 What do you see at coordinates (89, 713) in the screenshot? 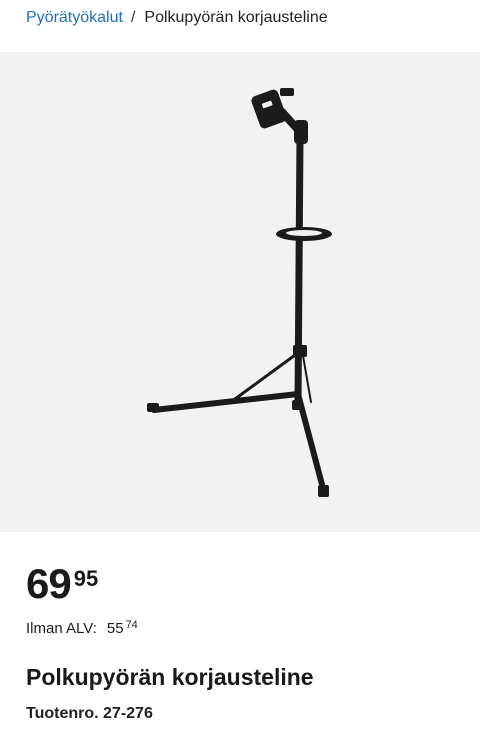
I see `product-number: Tuotenro. 27-276` at bounding box center [89, 713].